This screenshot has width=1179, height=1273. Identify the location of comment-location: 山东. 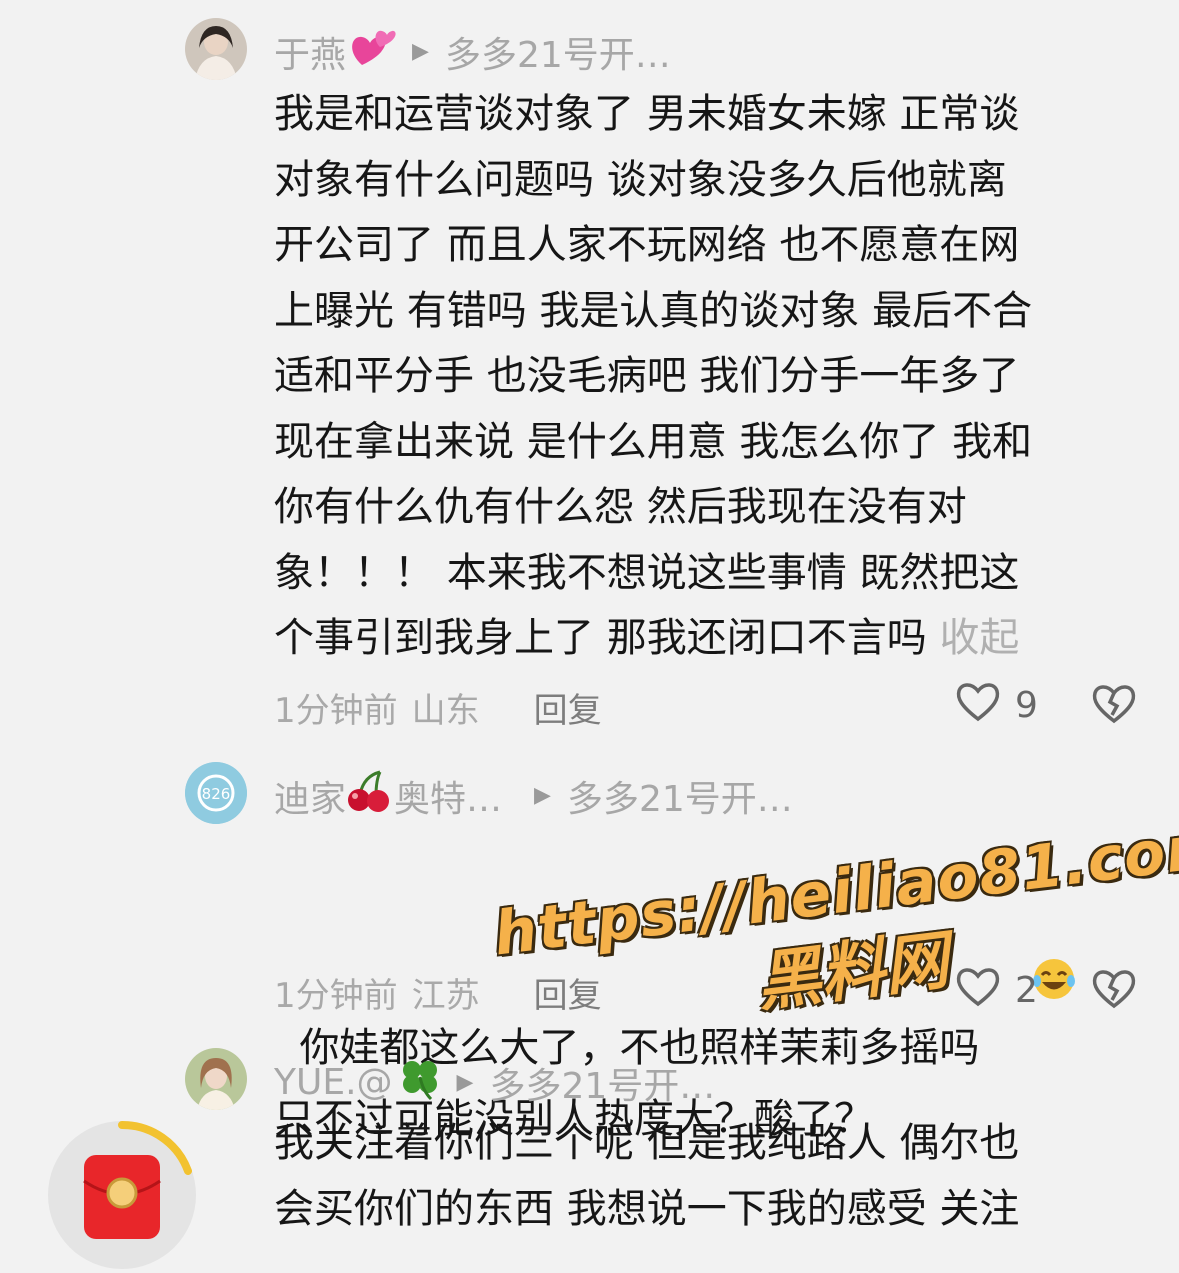
(445, 711).